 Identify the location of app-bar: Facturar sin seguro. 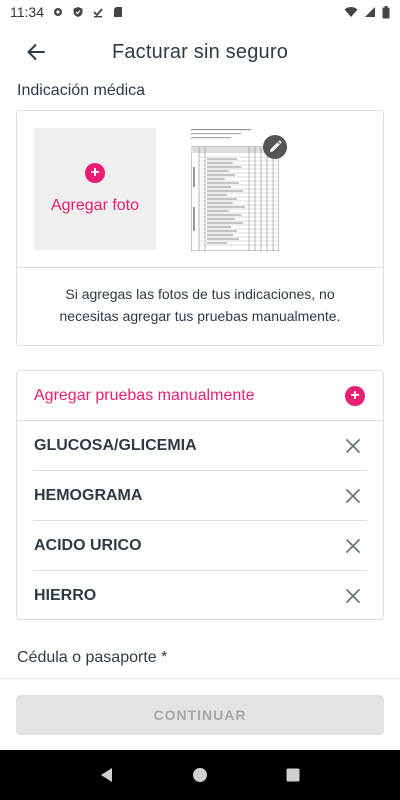
(200, 52).